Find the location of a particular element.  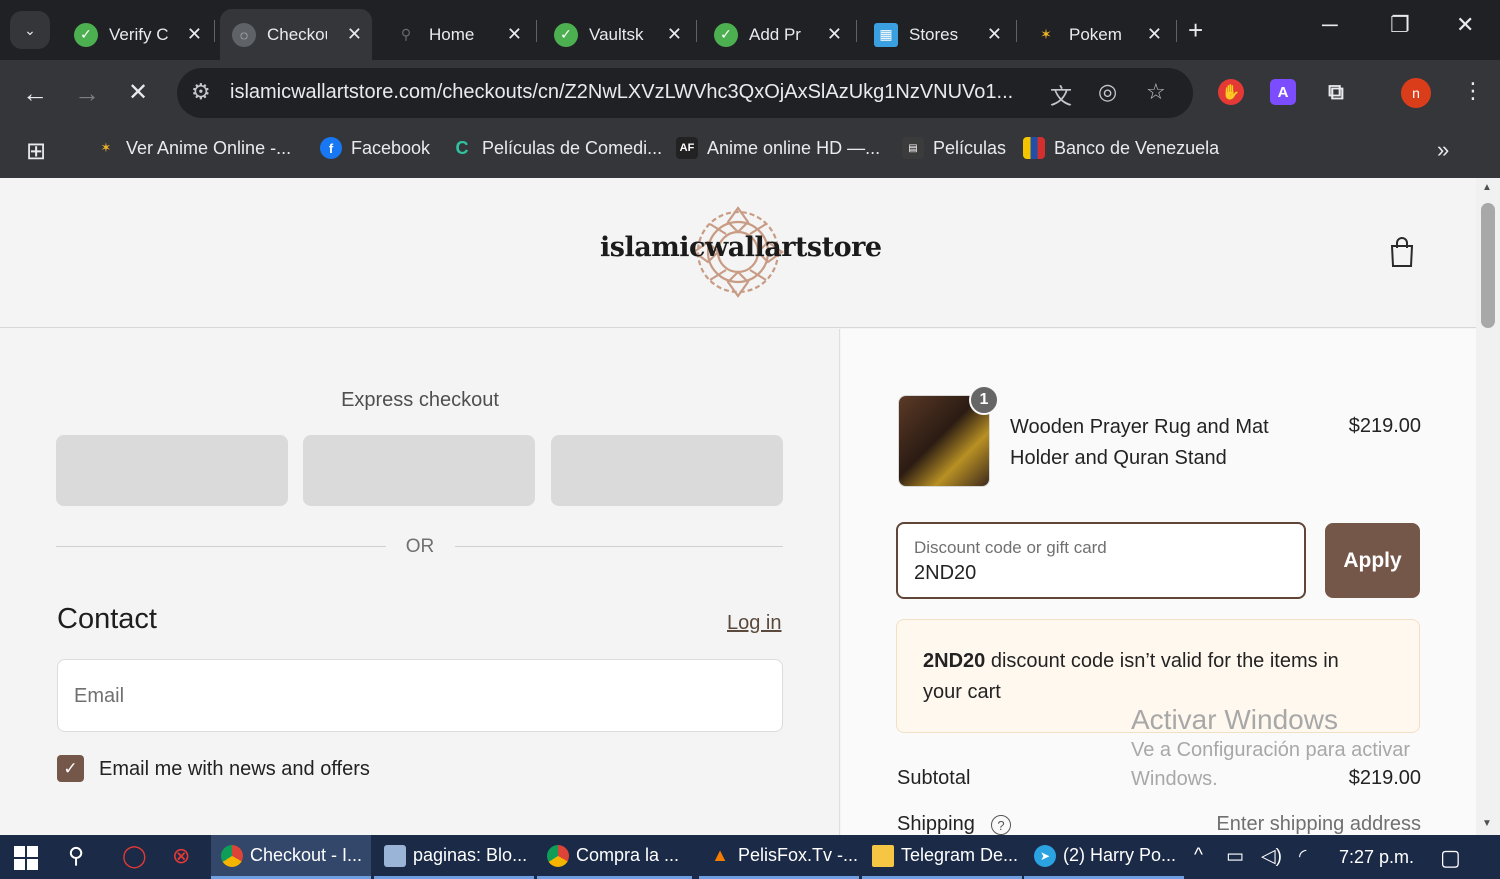

bookmark-banco-venezuela: Banco de Venezuela is located at coordinates (1121, 148).